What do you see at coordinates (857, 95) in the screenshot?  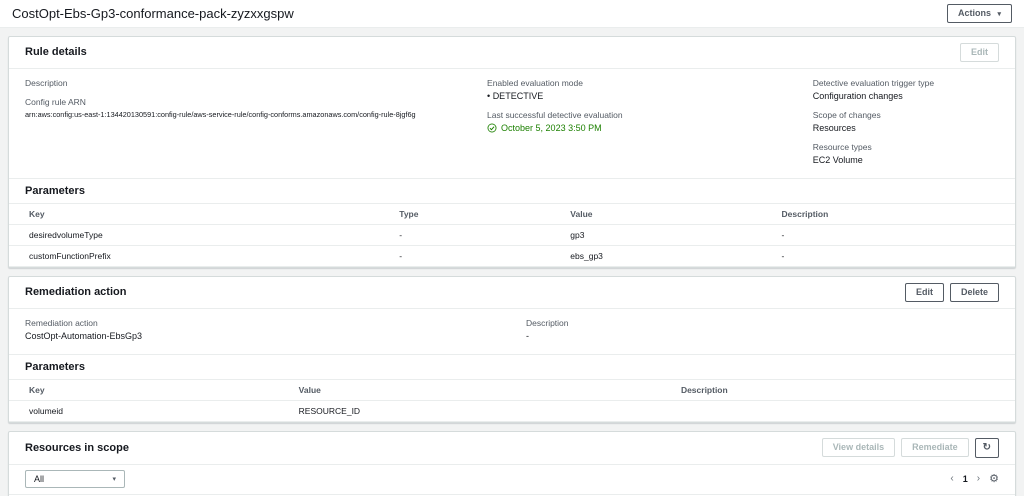 I see `trigger-type-value: Configuration changes` at bounding box center [857, 95].